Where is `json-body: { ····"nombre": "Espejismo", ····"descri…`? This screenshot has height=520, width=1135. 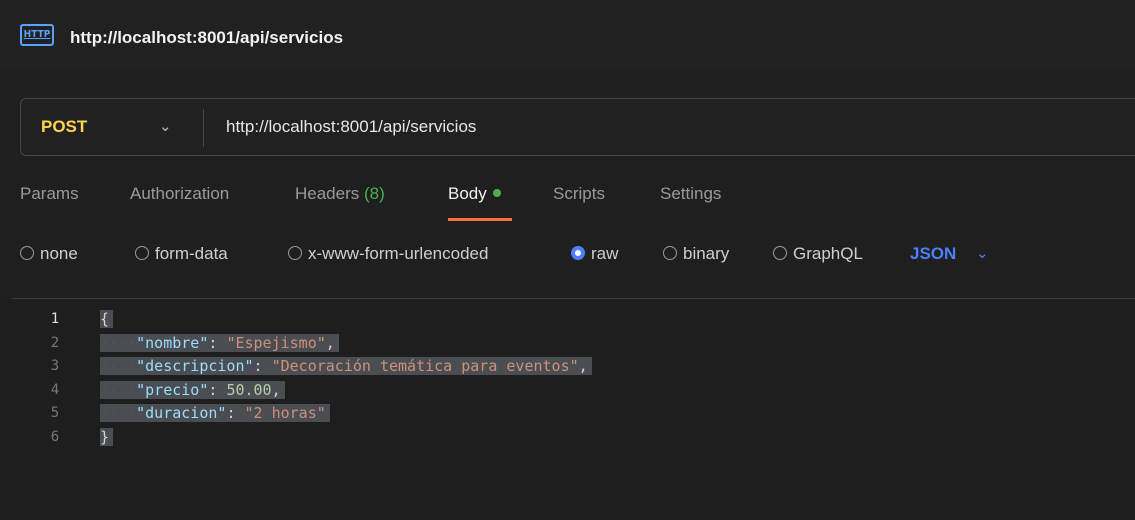 json-body: { ····"nombre": "Espejismo", ····"descri… is located at coordinates (346, 378).